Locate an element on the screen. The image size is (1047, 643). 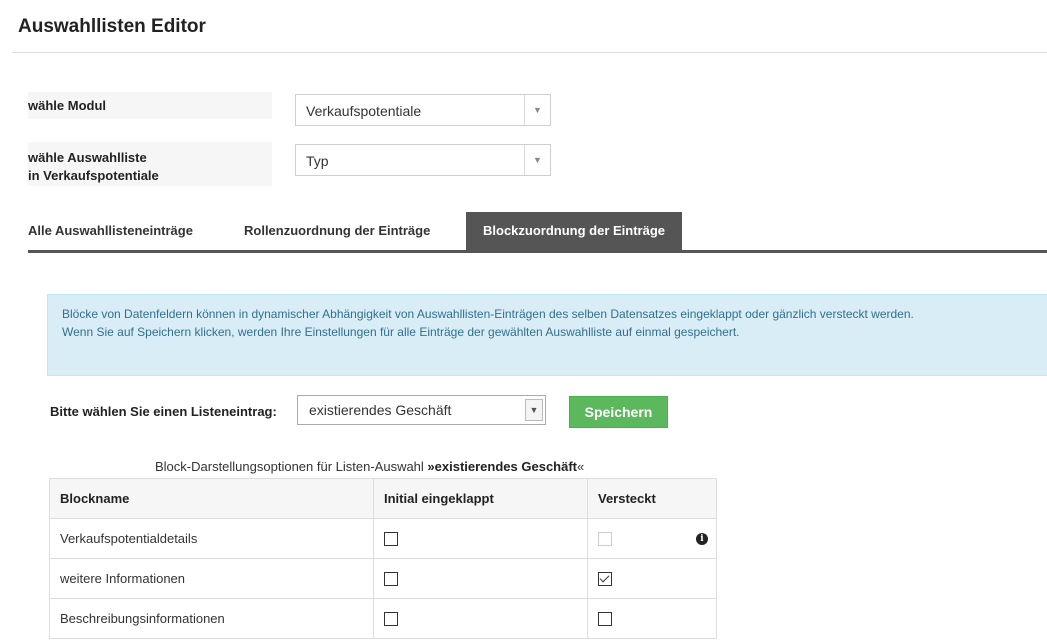
tab-role-assignment: Rollenzuordnung der Einträge is located at coordinates (337, 231).